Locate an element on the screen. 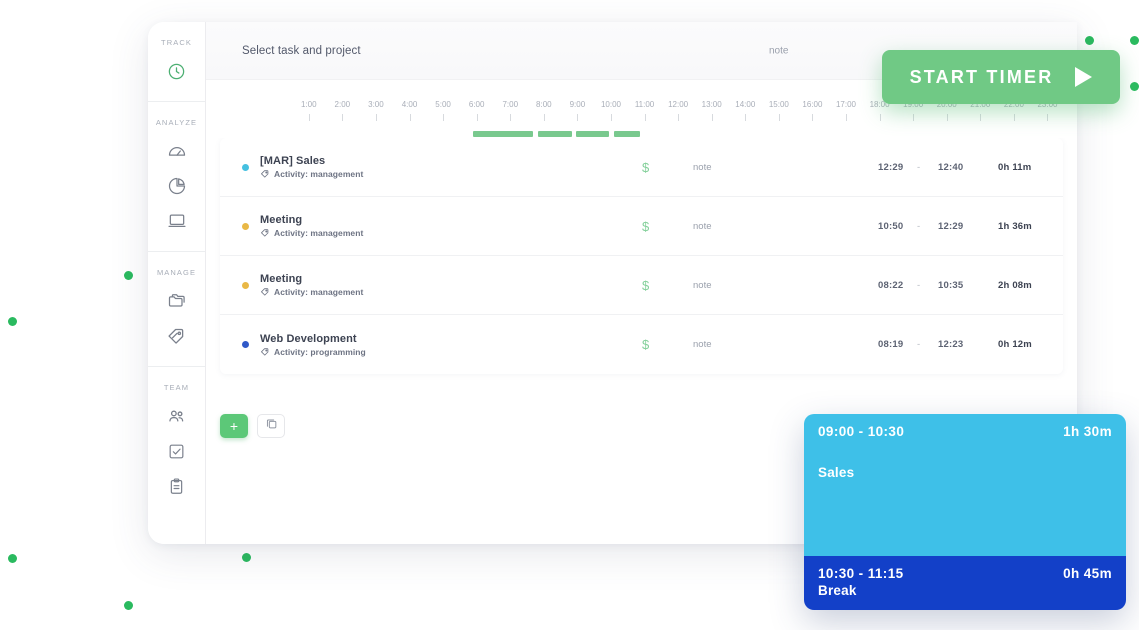 The width and height of the screenshot is (1139, 630). entry-end-time: 10:35 is located at coordinates (950, 285).